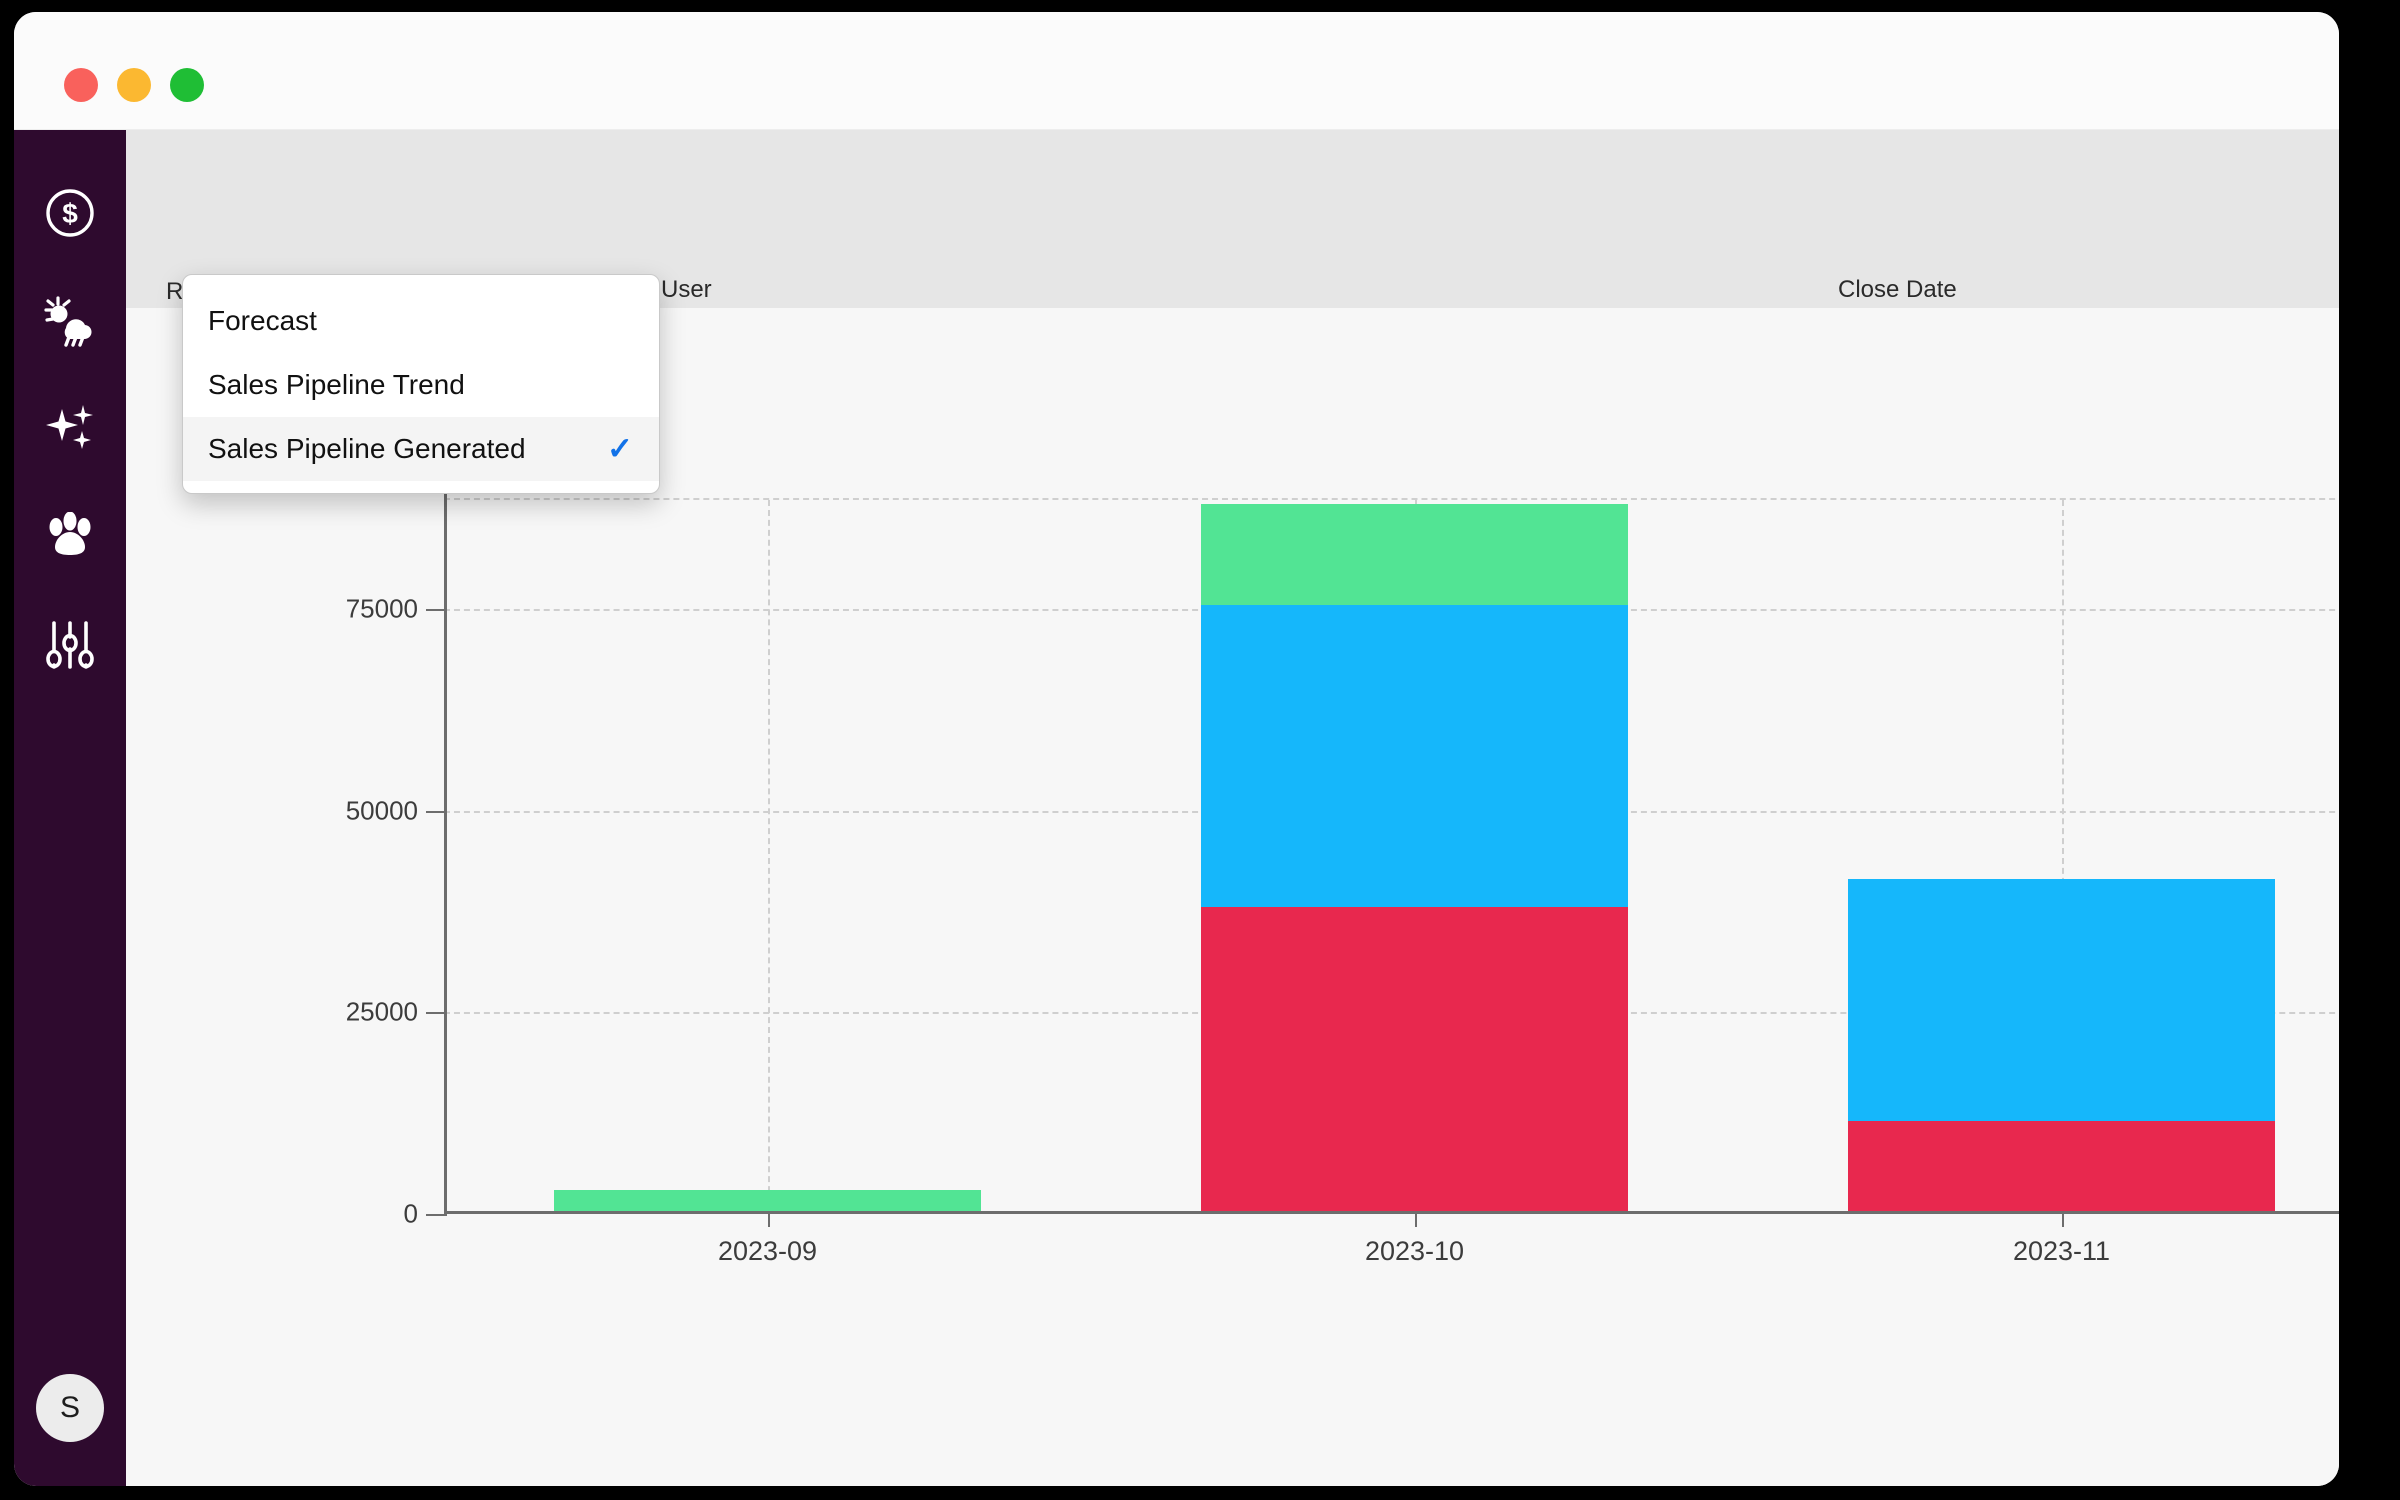 This screenshot has width=2400, height=1500. I want to click on weather-sun-rain-icon, so click(70, 321).